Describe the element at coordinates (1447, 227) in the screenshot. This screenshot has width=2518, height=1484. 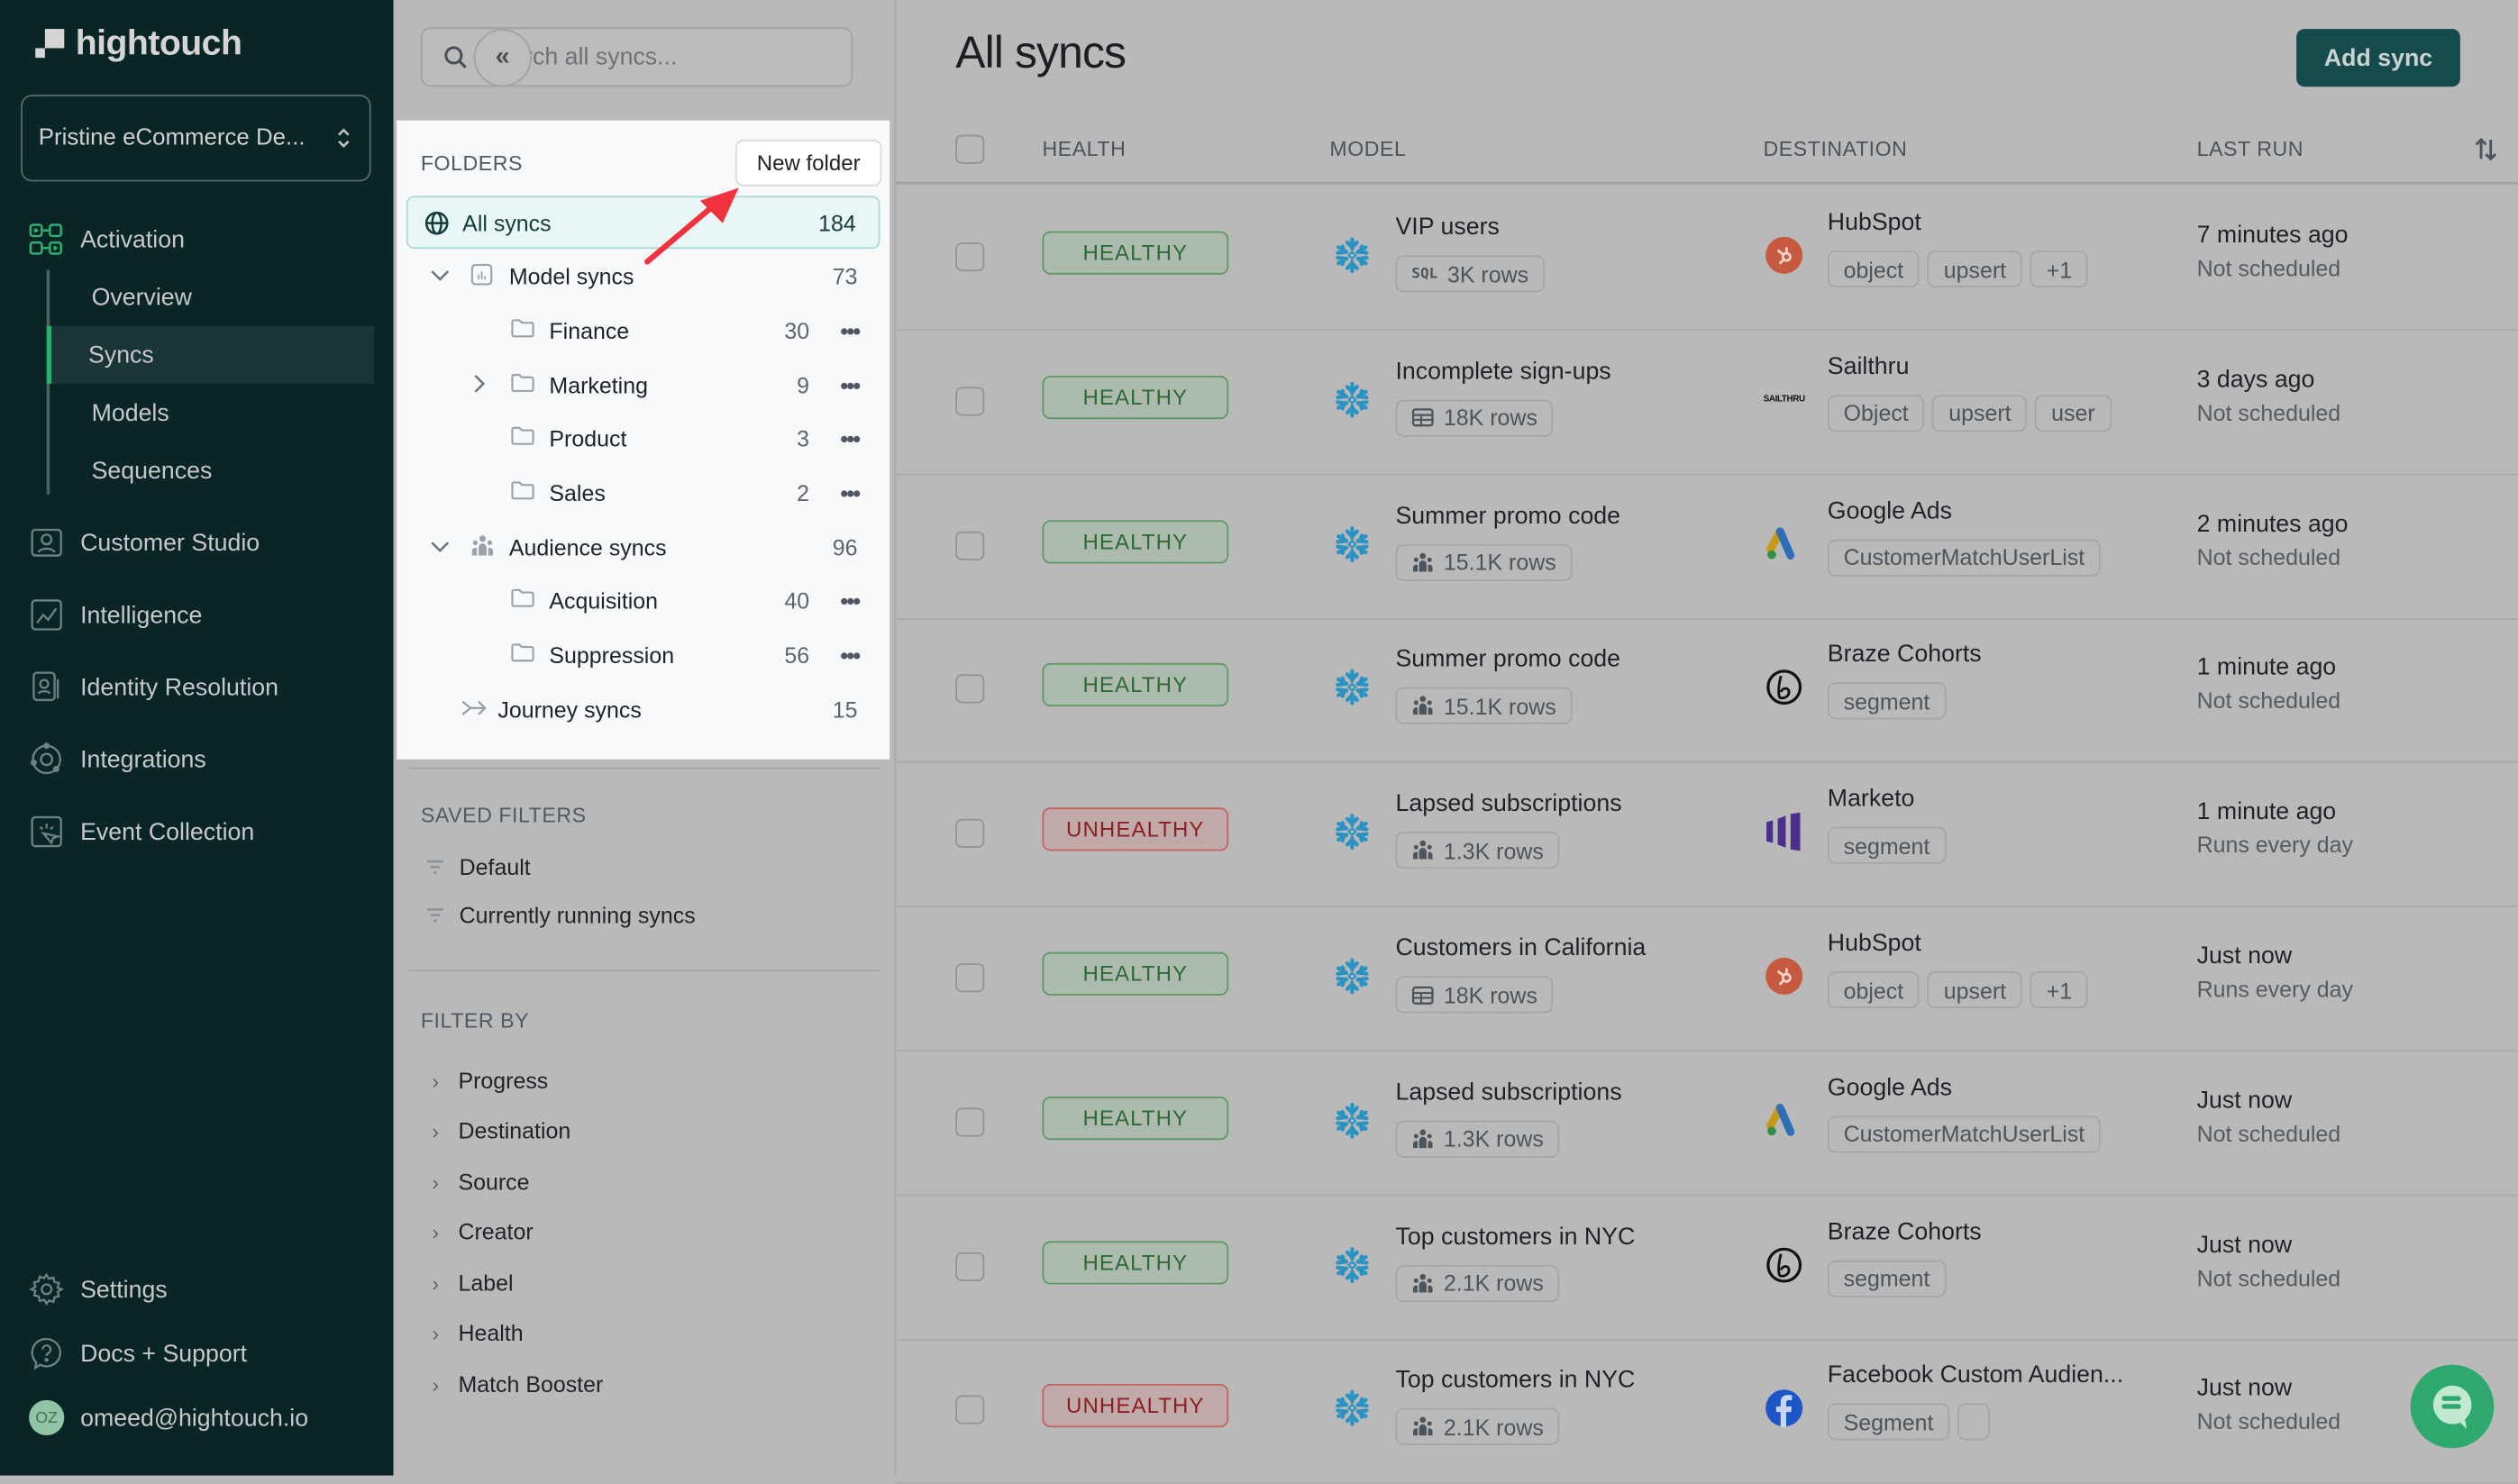
I see `model-name: VIP users` at that location.